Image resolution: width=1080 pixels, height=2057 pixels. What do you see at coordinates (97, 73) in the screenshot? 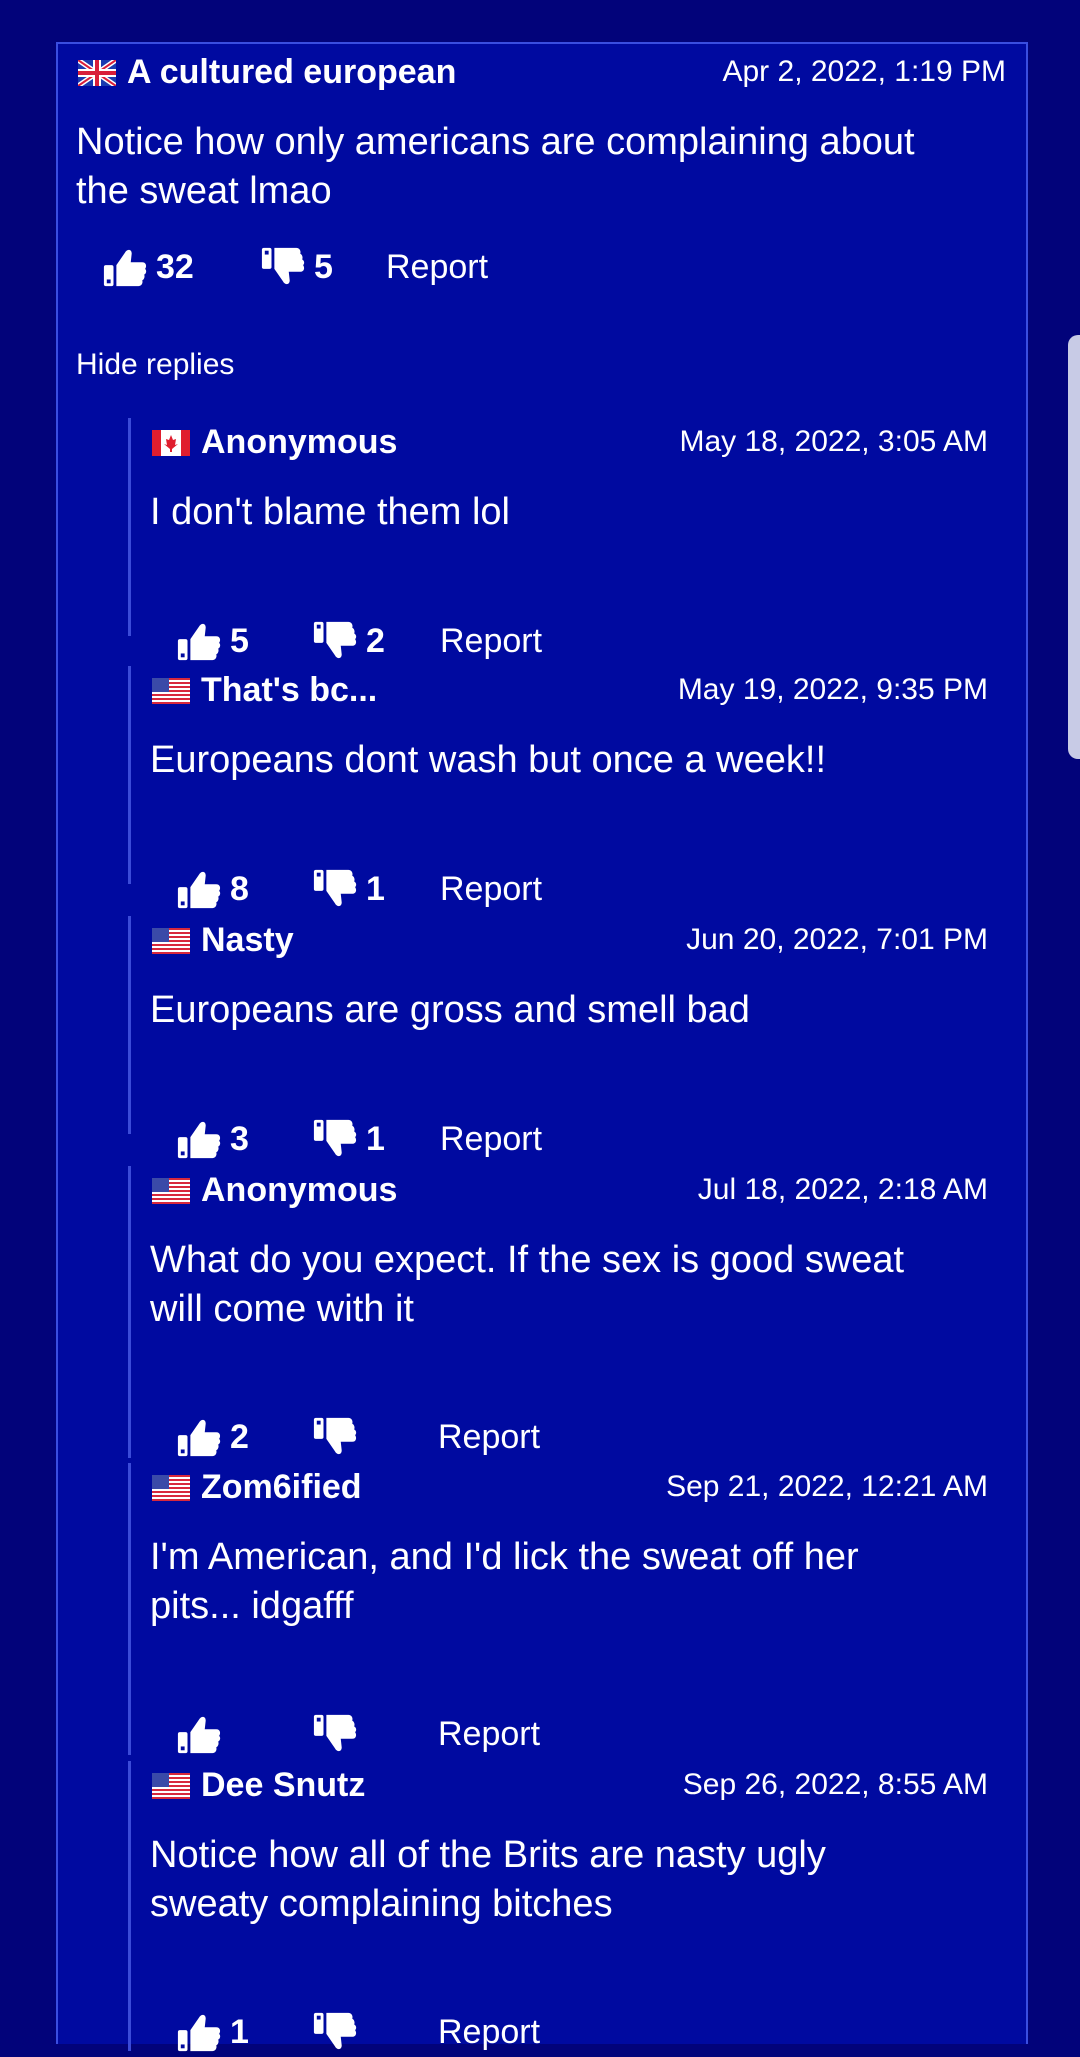
I see `uk-flag-icon` at bounding box center [97, 73].